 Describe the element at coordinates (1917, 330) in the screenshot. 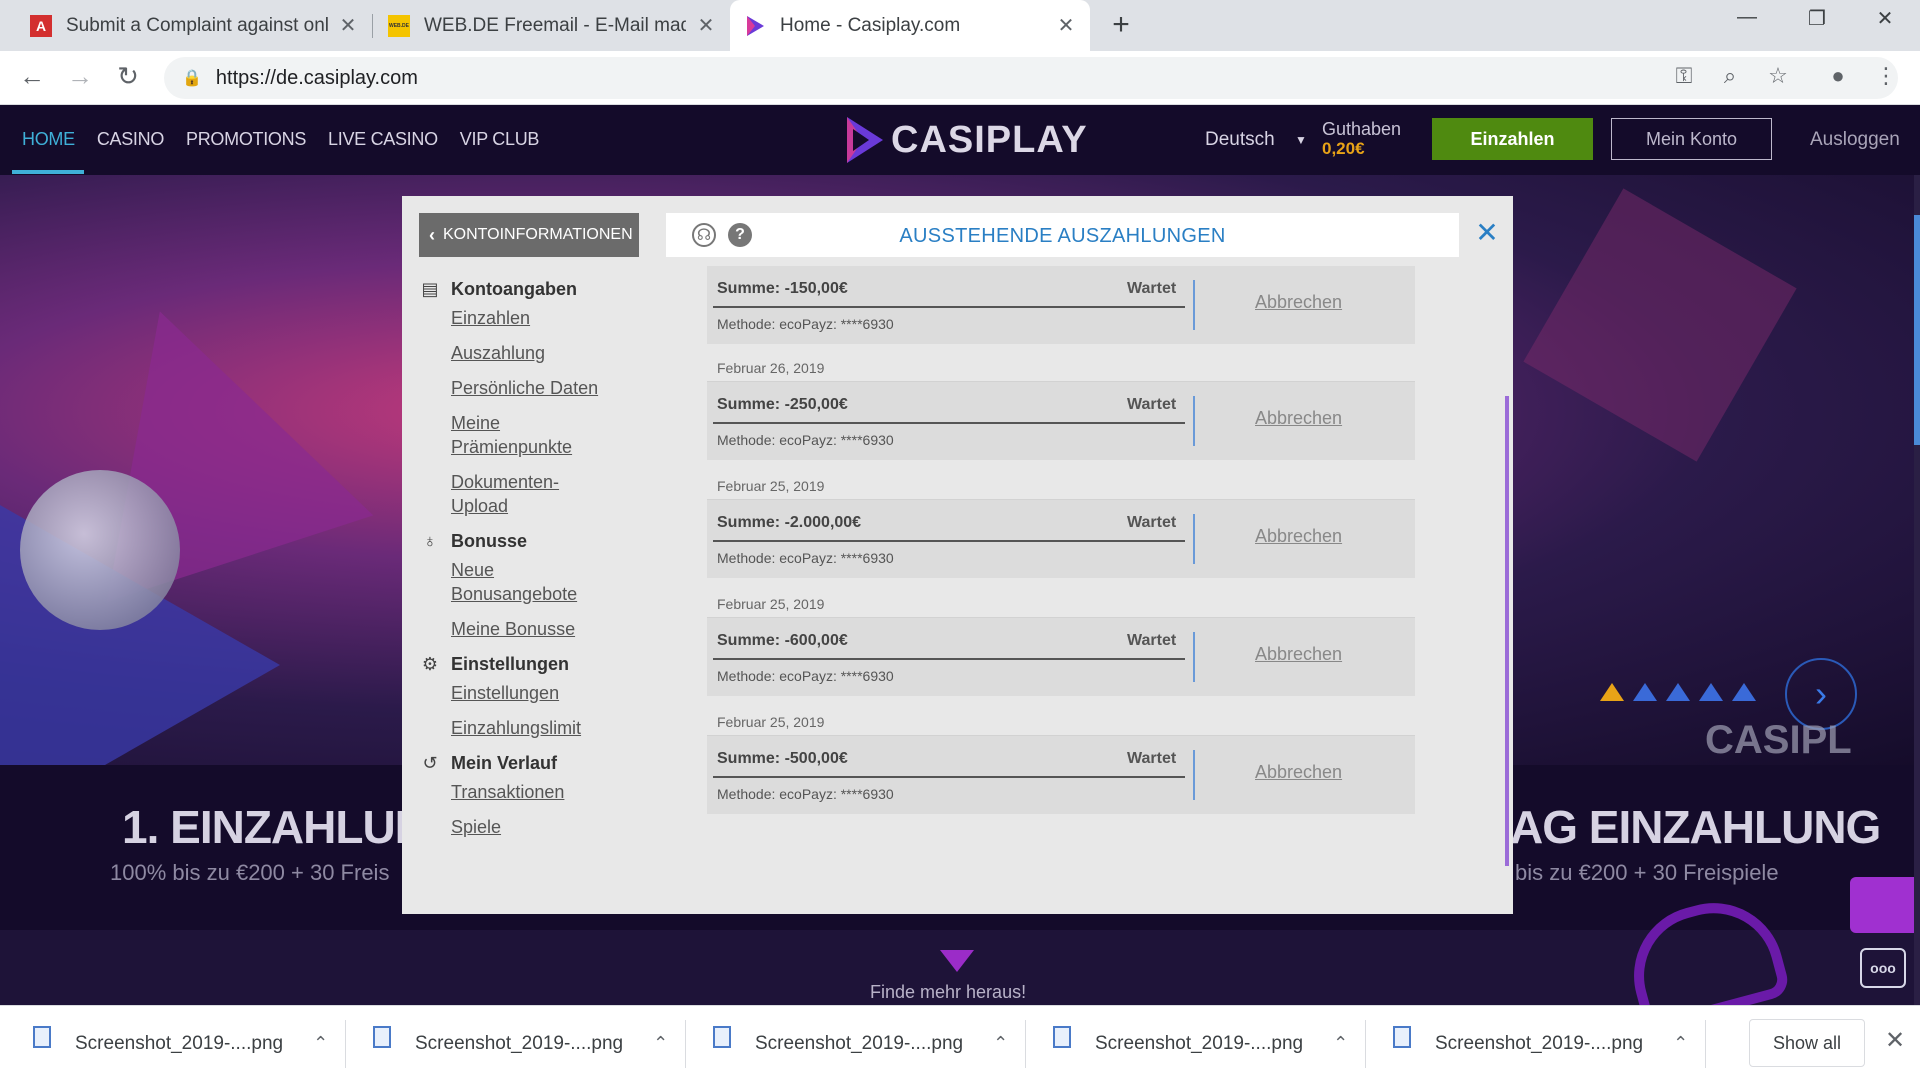

I see `scrollbar-thumb` at that location.